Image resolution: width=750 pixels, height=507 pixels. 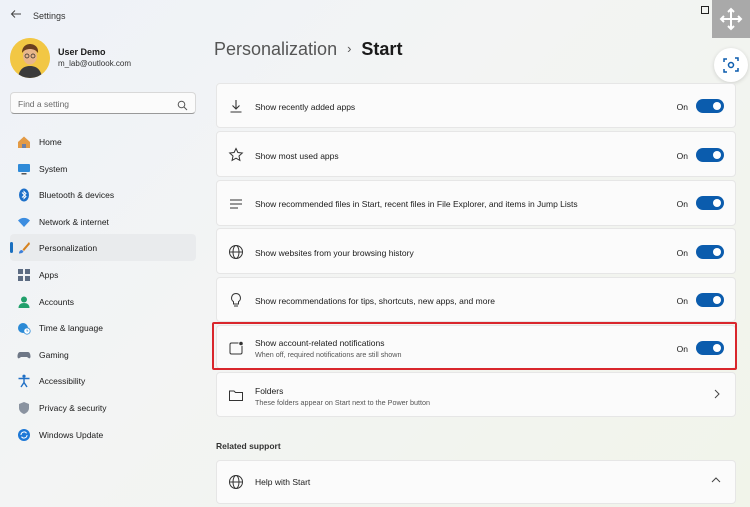 I want to click on sidebar-item-accessibility: Accessibility, so click(x=103, y=380).